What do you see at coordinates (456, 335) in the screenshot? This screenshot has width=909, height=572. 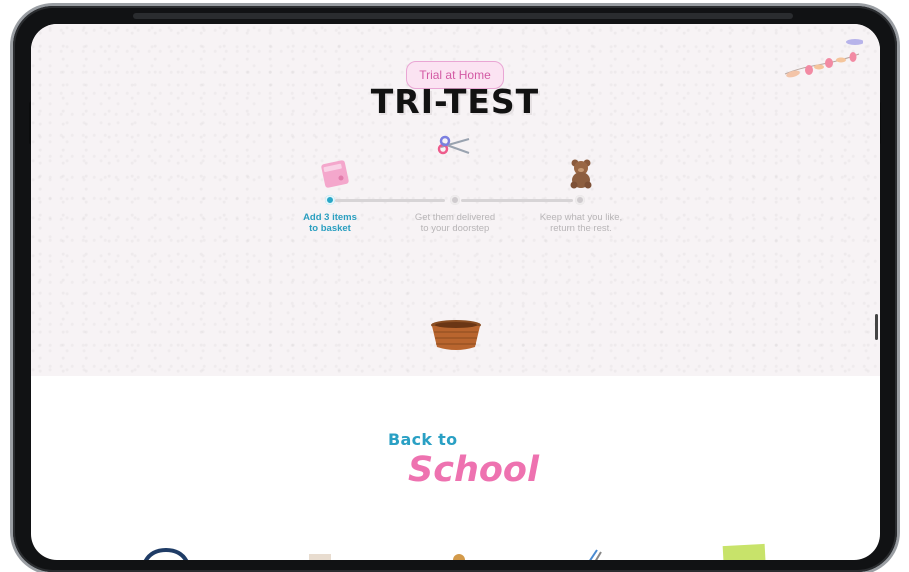 I see `basket-icon` at bounding box center [456, 335].